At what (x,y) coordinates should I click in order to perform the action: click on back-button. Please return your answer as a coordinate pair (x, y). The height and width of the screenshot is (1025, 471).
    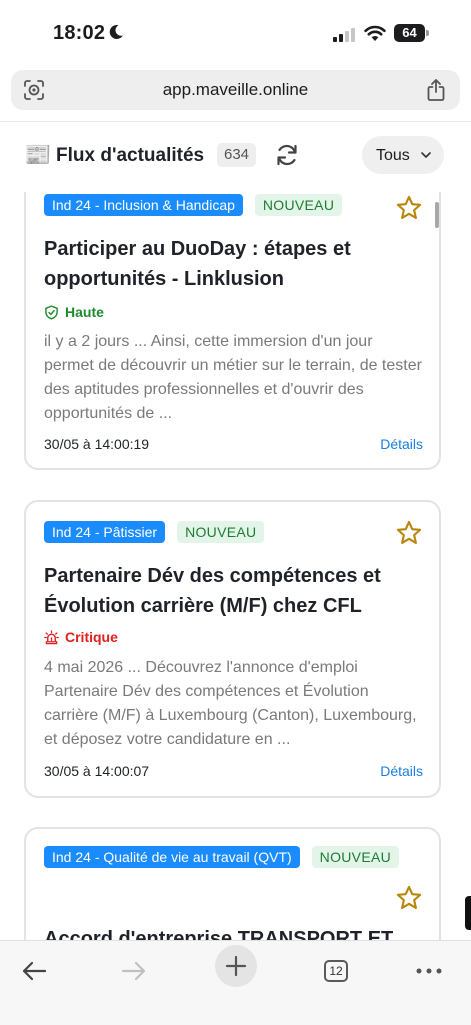
    Looking at the image, I should click on (34, 971).